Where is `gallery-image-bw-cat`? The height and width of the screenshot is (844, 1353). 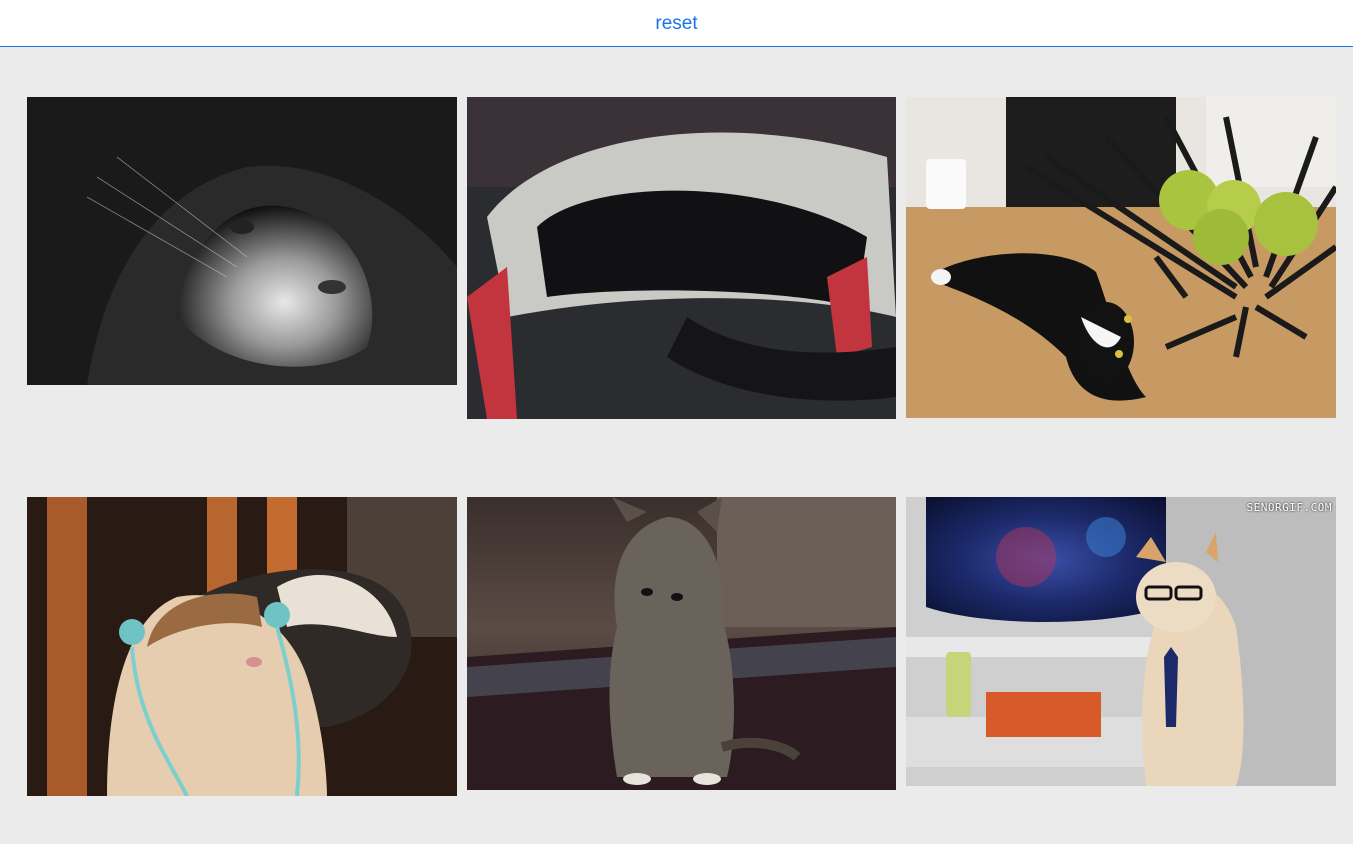 gallery-image-bw-cat is located at coordinates (242, 241).